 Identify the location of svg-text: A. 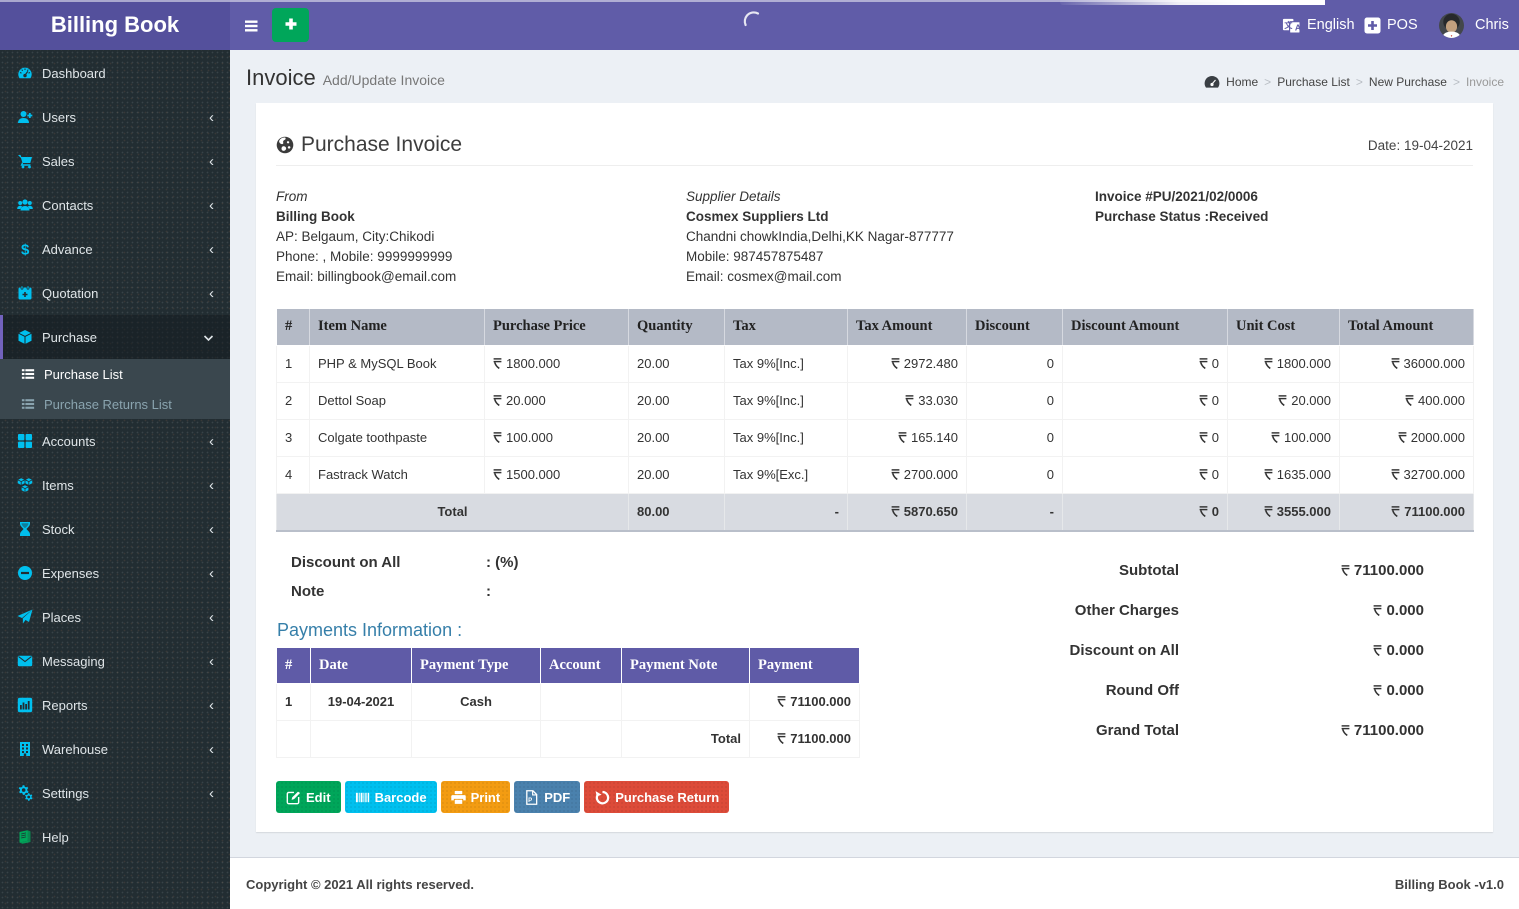
(1298, 27).